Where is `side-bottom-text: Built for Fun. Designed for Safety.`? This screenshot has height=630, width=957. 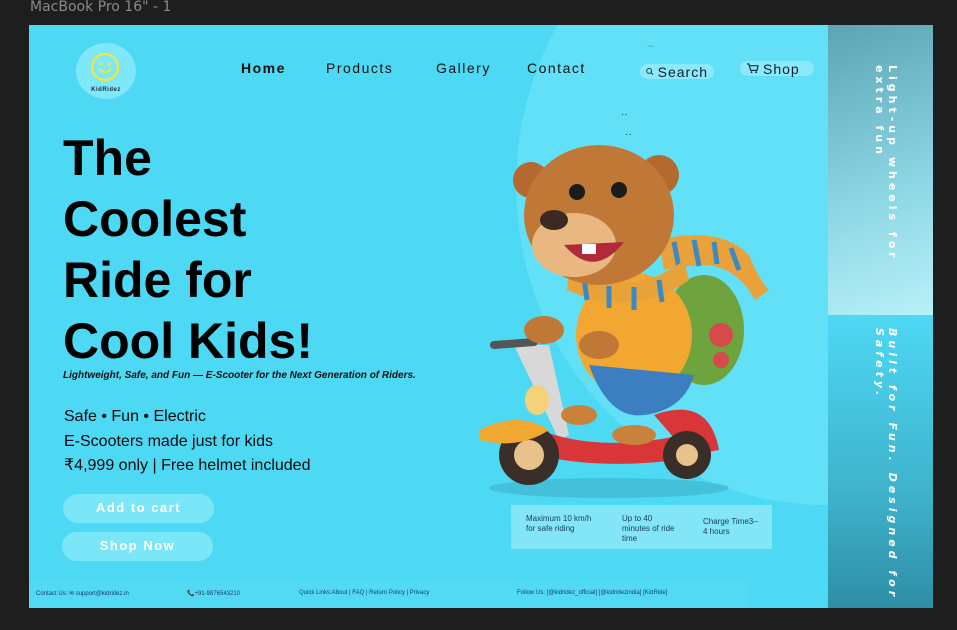
side-bottom-text: Built for Fun. Designed for Safety. is located at coordinates (886, 464).